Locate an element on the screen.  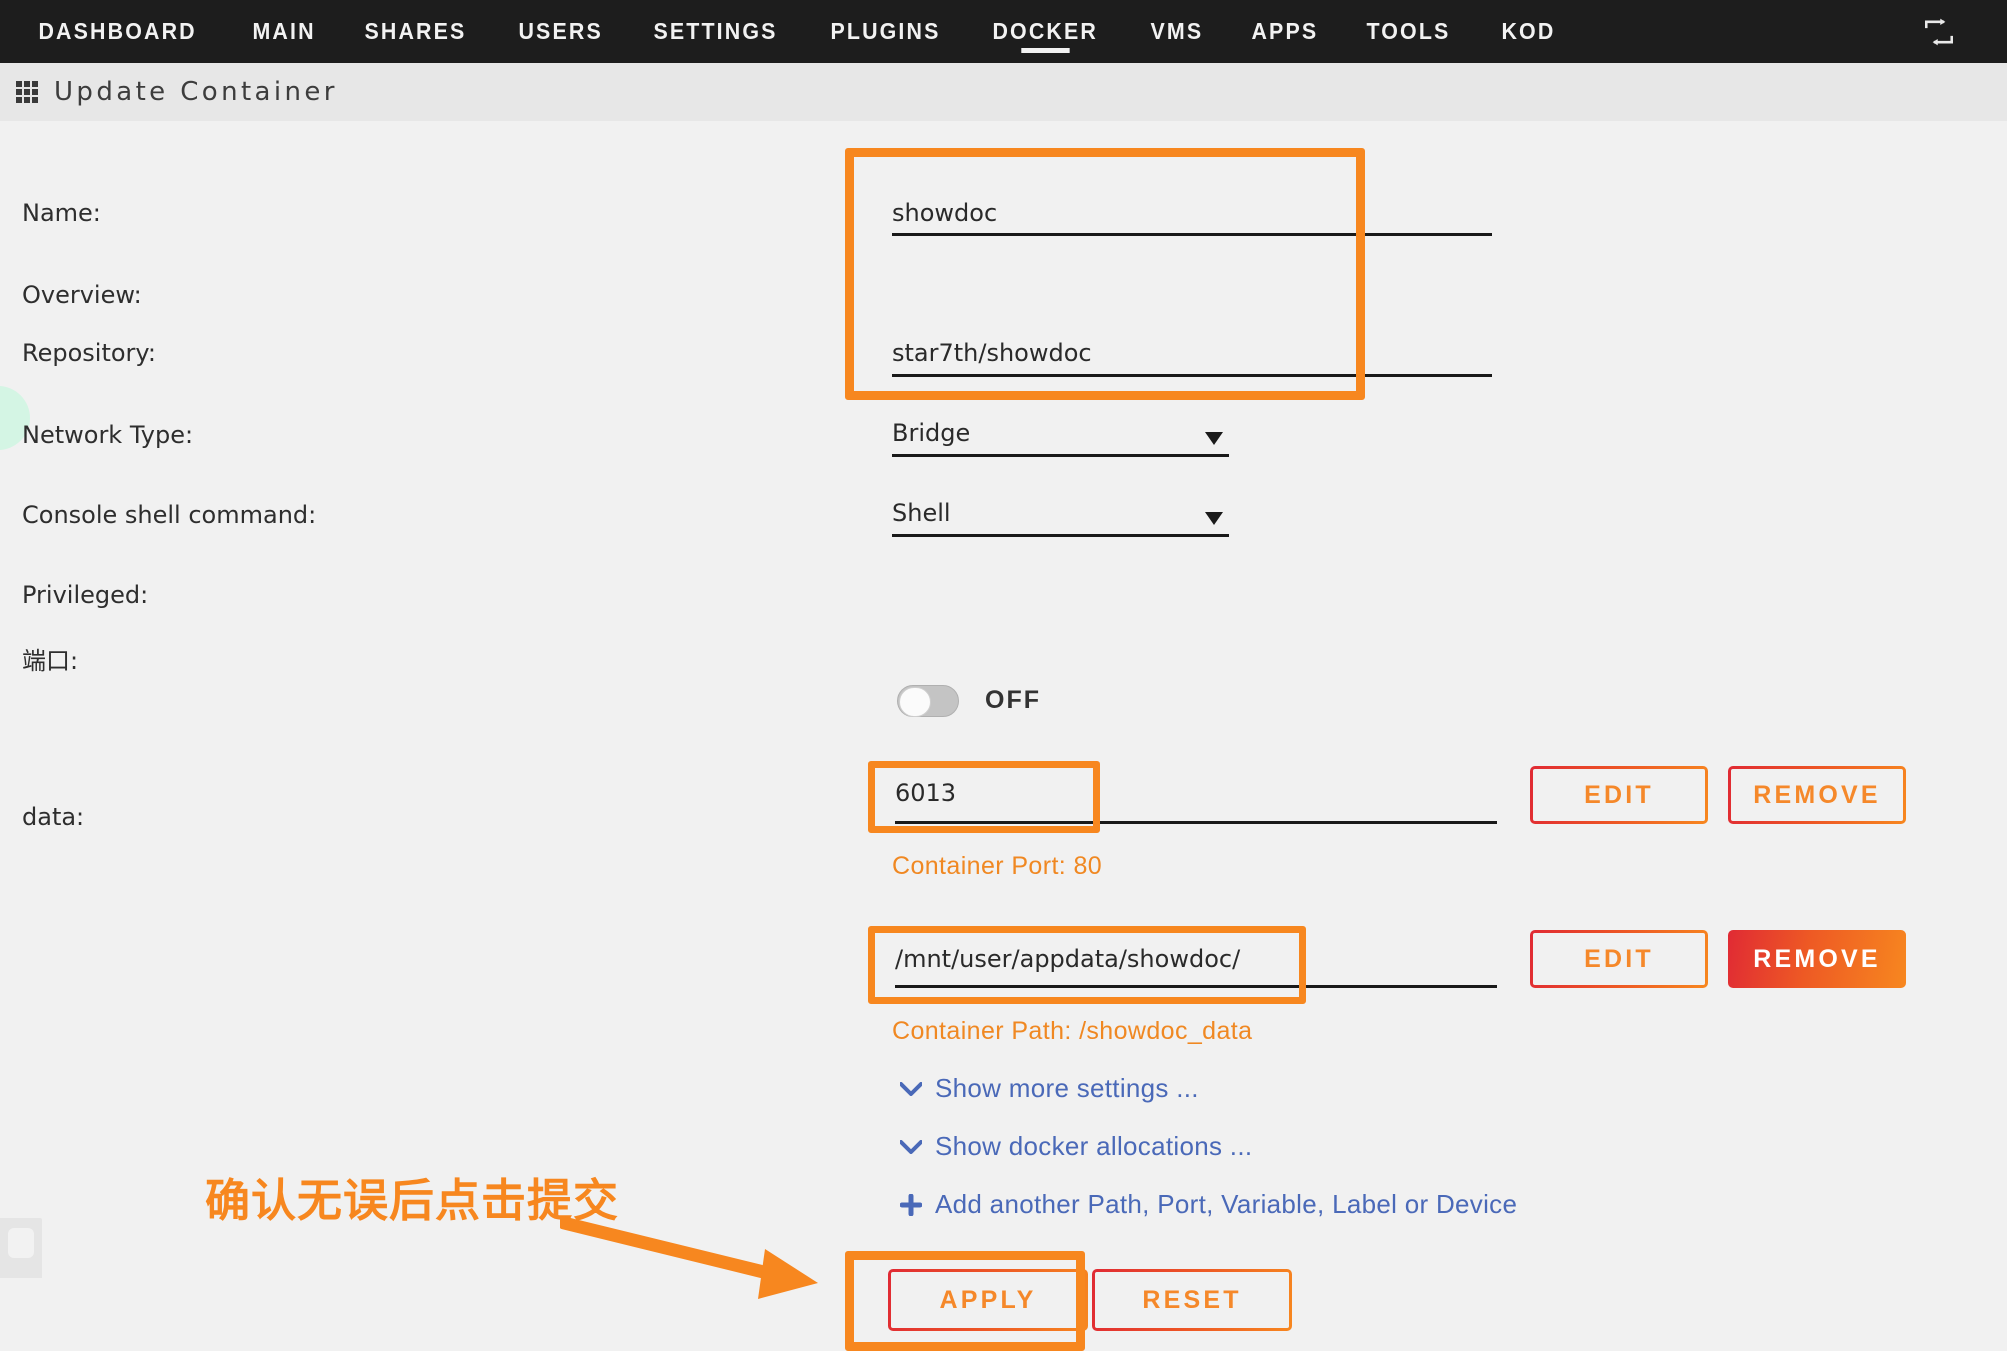
nav-item-settings: SETTINGS is located at coordinates (715, 31).